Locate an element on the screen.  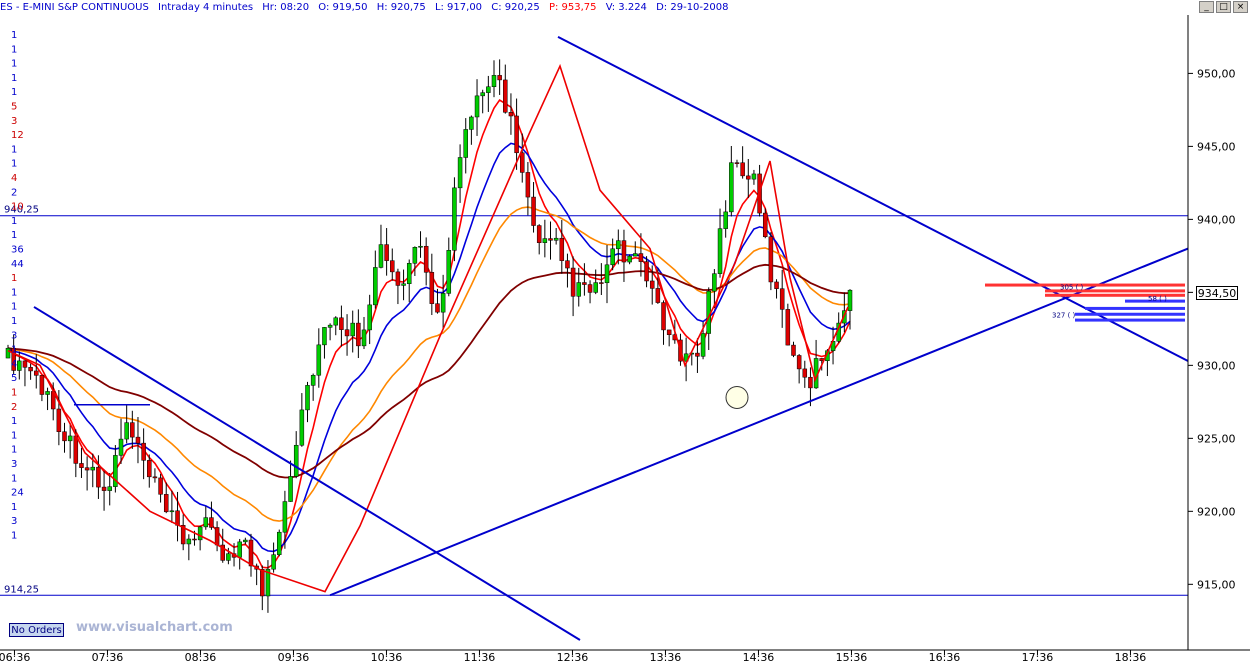
high-label: H: 920,75 is located at coordinates (401, 7).